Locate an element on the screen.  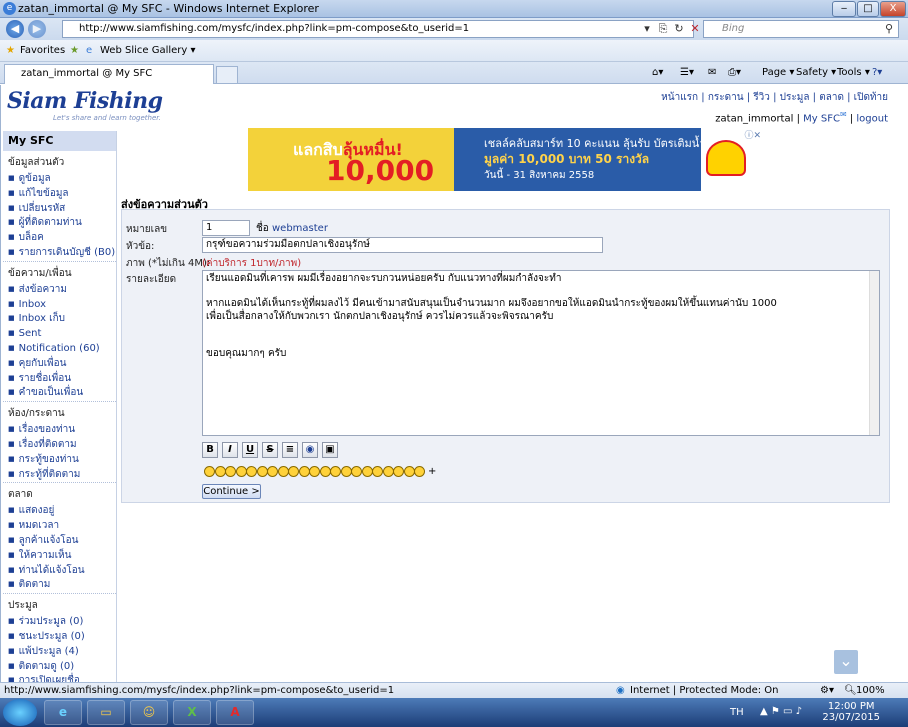
bold-button: B is located at coordinates (210, 450).